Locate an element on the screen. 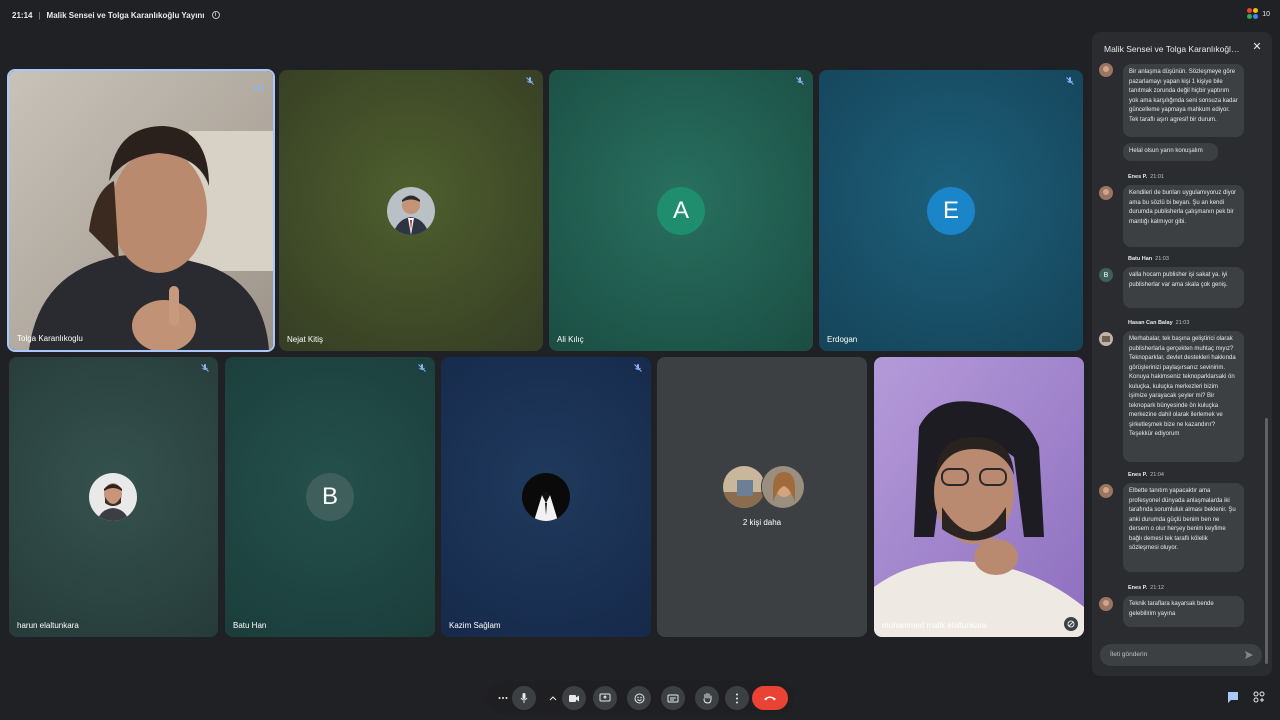 This screenshot has height=720, width=1280. more-participants-label: 2 kişi daha is located at coordinates (762, 522).